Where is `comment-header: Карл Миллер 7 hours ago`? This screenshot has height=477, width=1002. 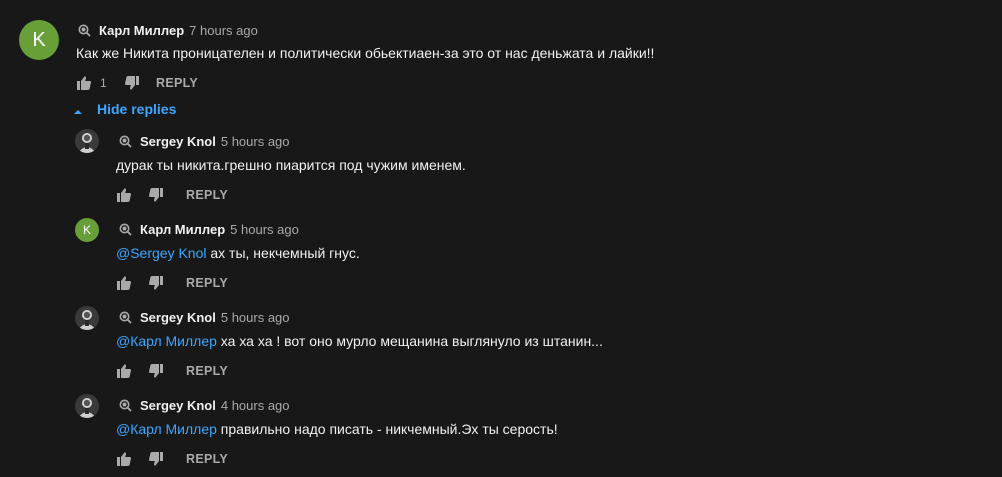
comment-header: Карл Миллер 7 hours ago is located at coordinates (168, 30).